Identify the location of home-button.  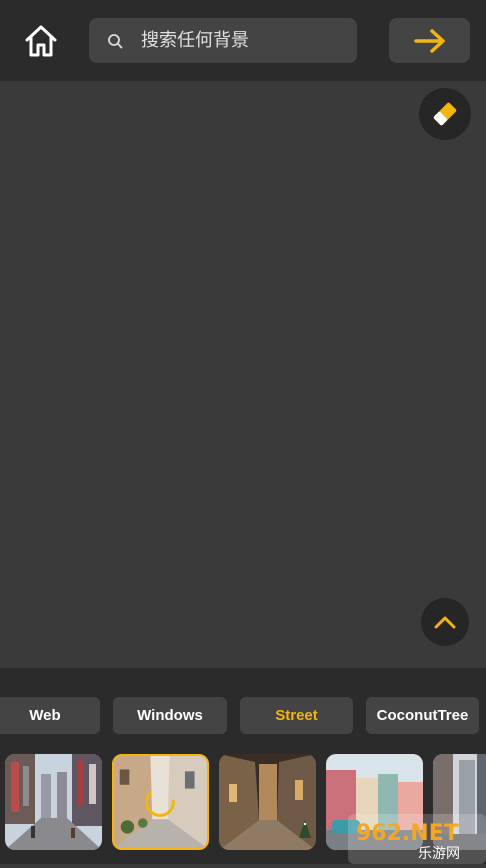
(41, 41).